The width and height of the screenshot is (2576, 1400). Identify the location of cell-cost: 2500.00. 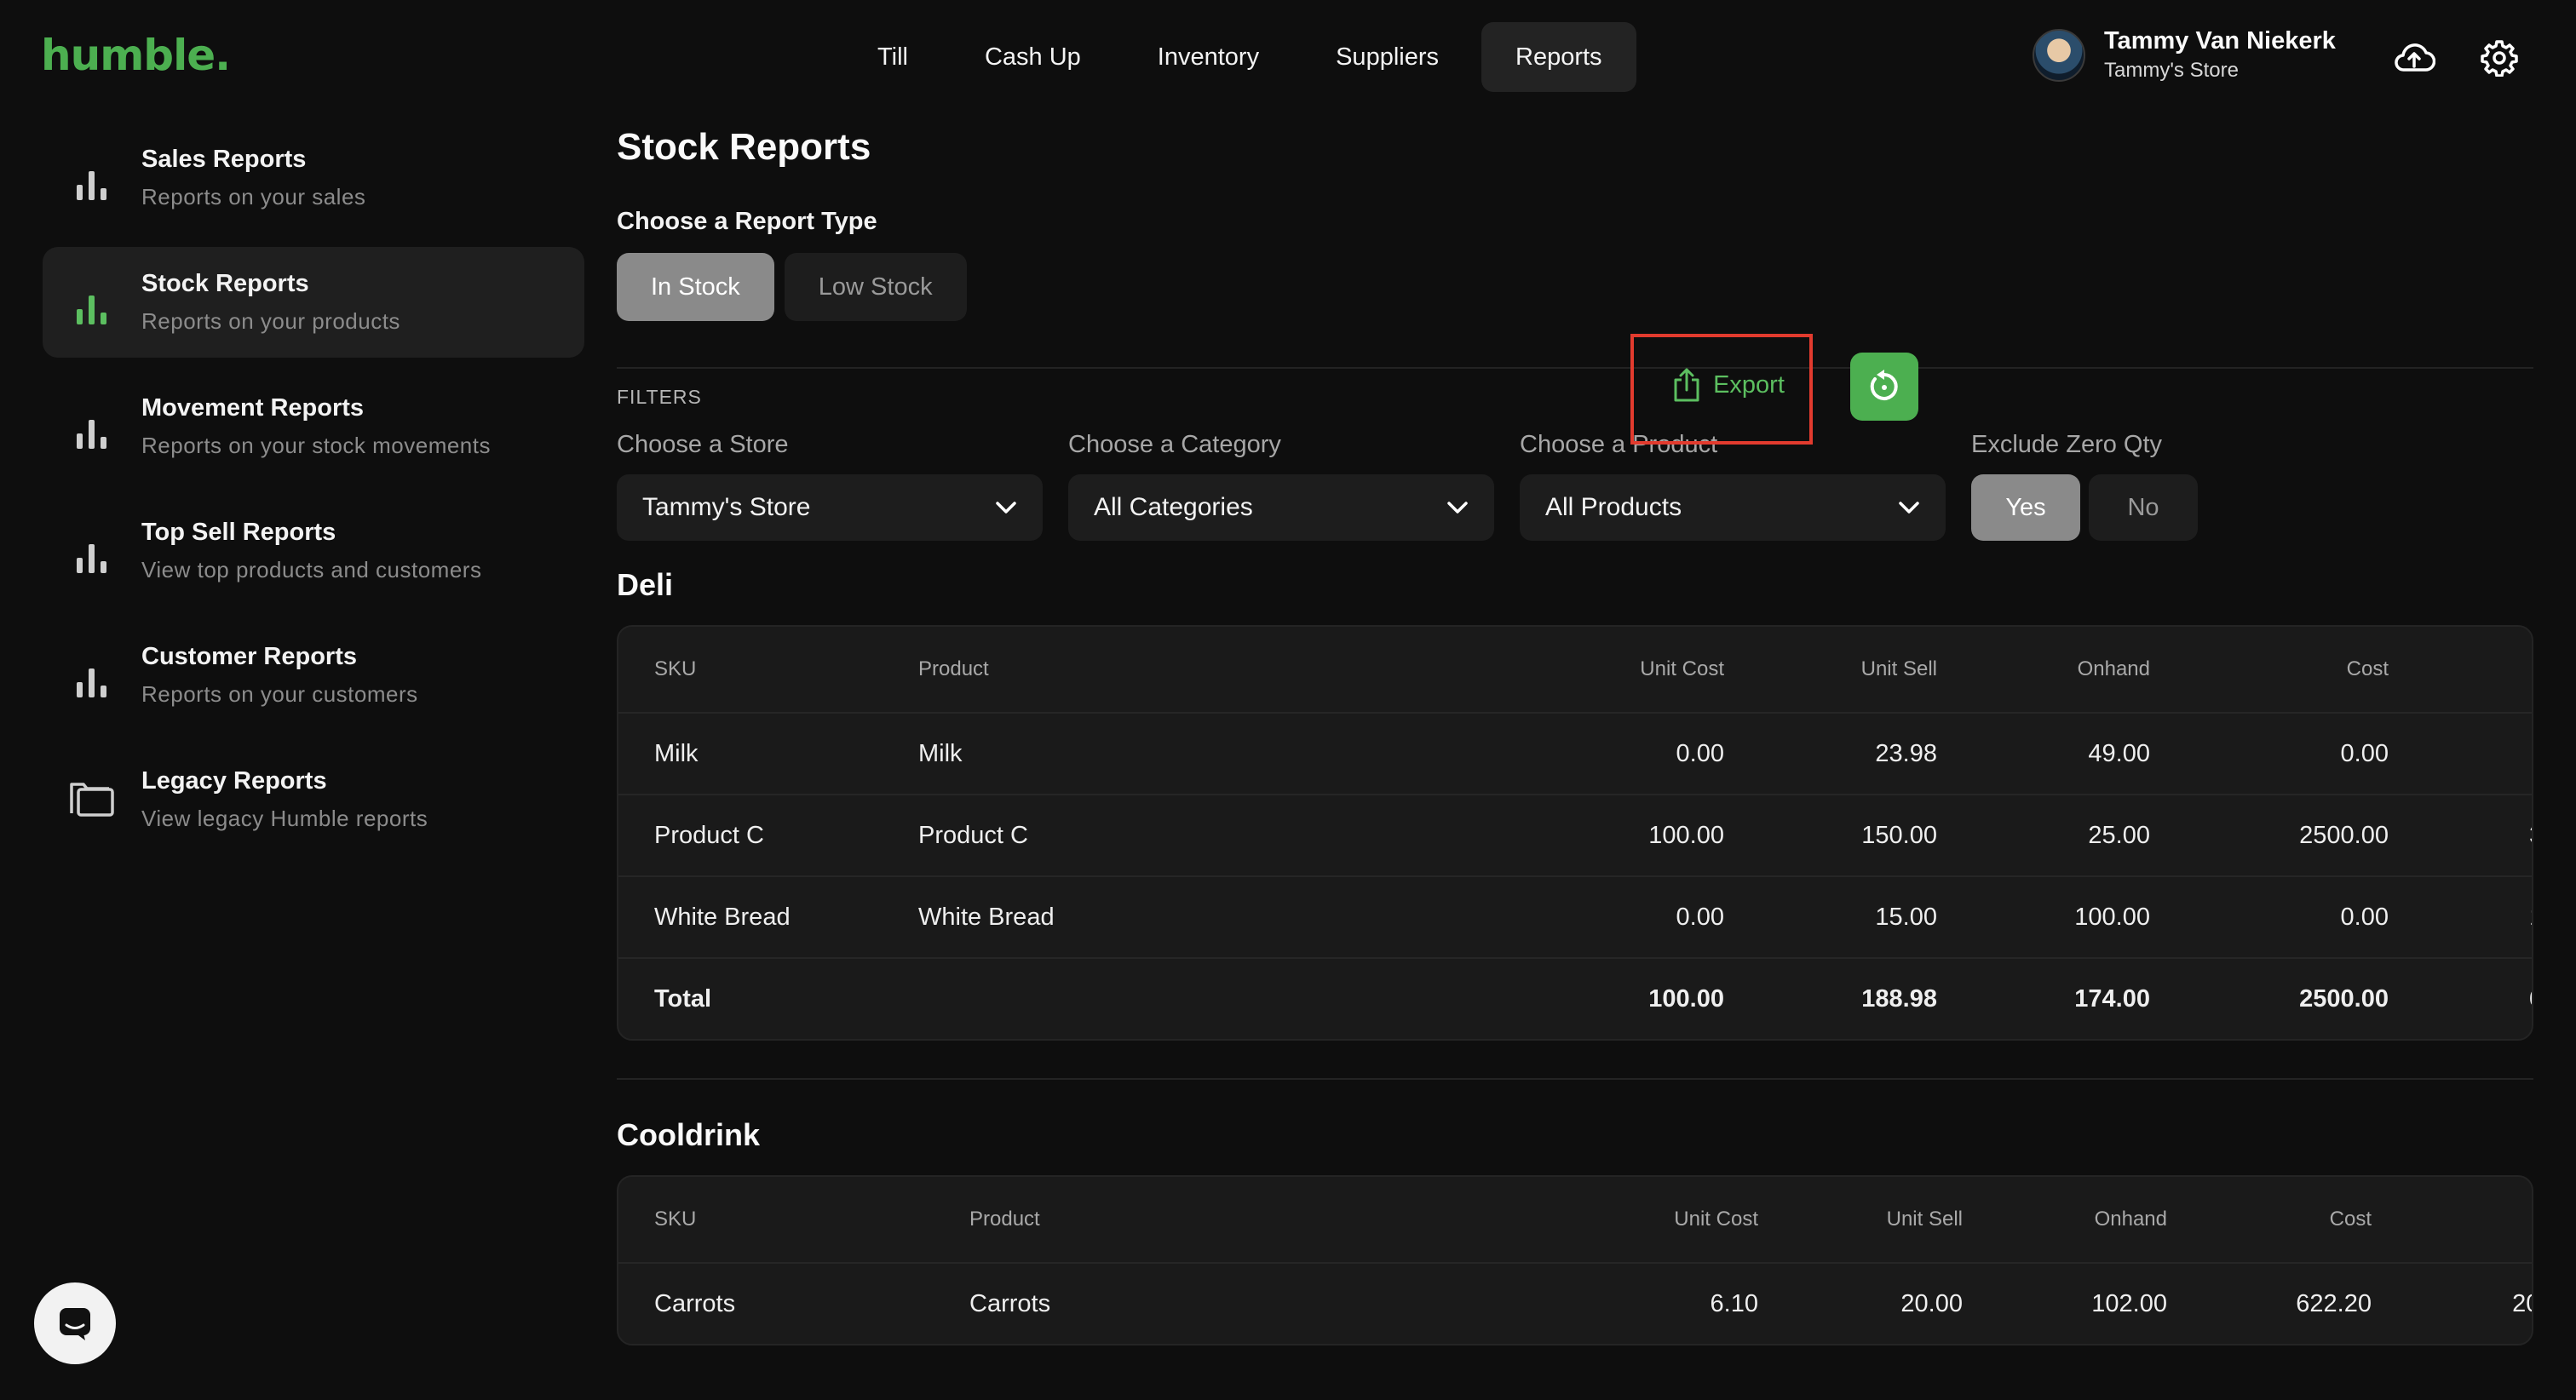
(2344, 835).